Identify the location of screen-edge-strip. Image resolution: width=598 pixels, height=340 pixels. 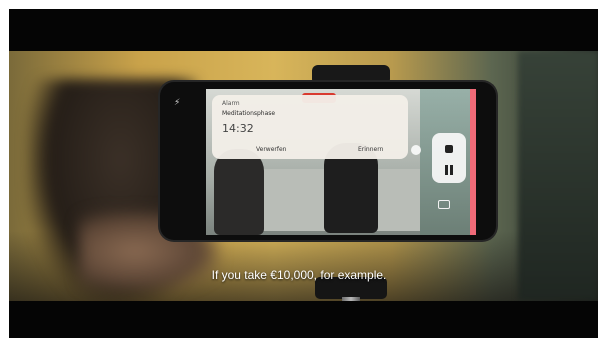
(473, 162).